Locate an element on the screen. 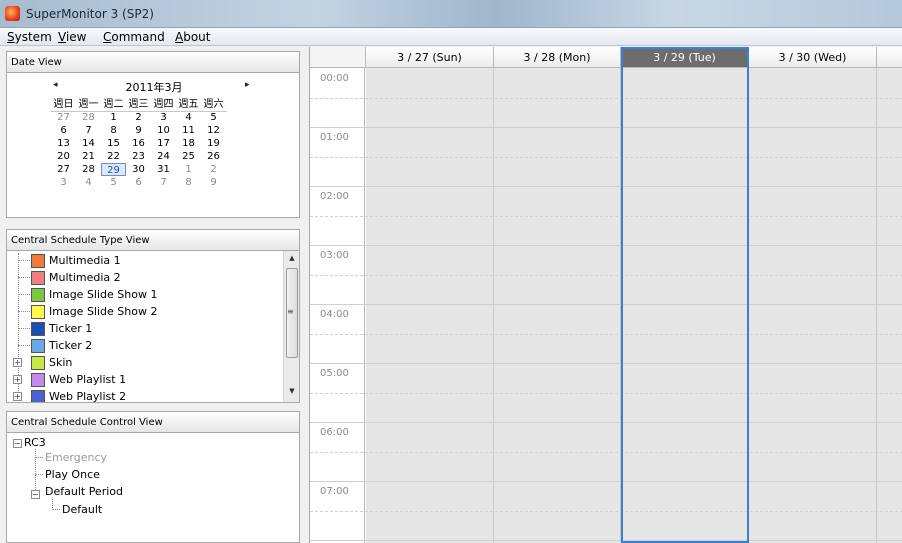  calendar-day: 22 is located at coordinates (113, 156).